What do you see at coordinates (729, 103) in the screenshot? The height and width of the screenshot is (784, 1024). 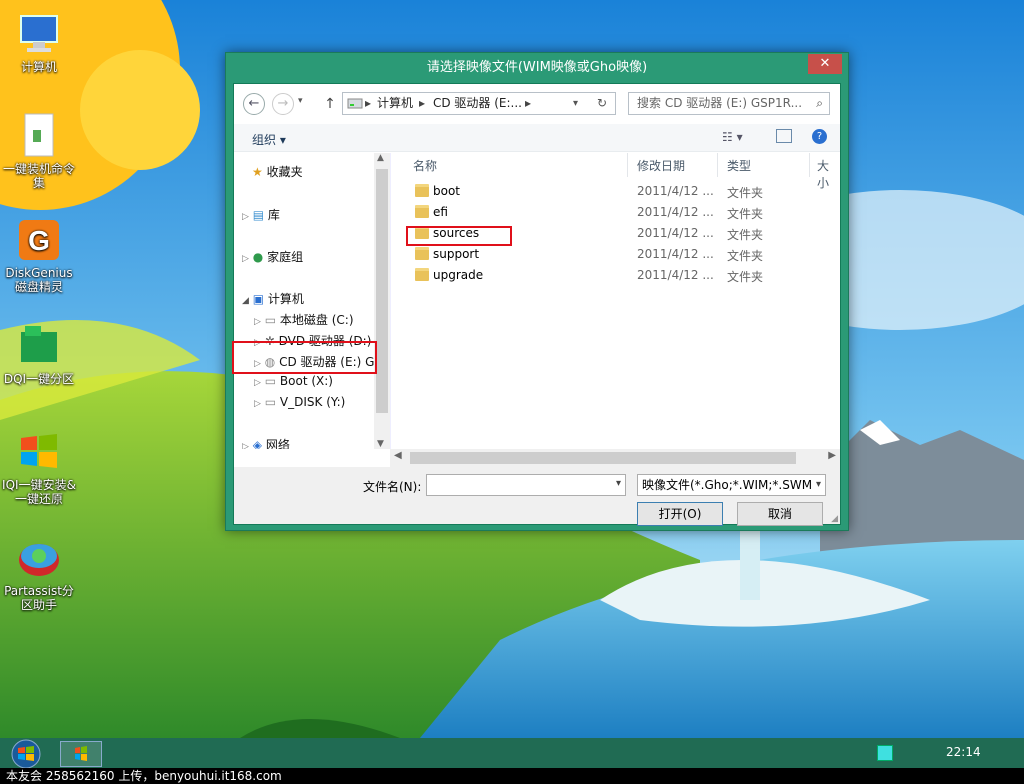 I see `search-input: 搜索 CD 驱动器 (E:) GSP1R... ⌕` at bounding box center [729, 103].